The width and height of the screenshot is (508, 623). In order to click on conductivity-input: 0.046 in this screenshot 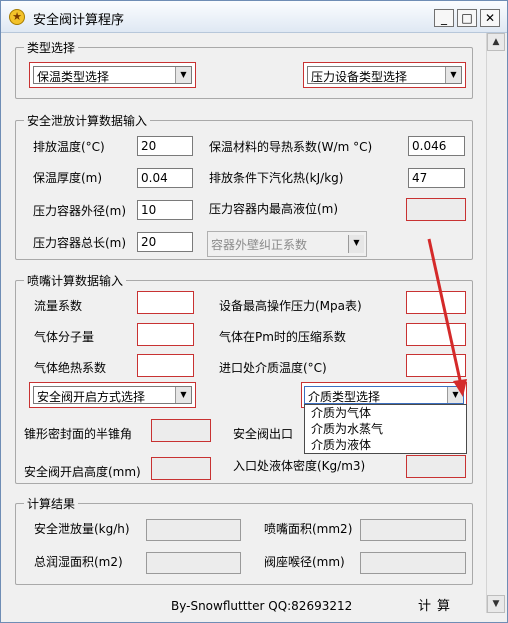, I will do `click(436, 146)`.